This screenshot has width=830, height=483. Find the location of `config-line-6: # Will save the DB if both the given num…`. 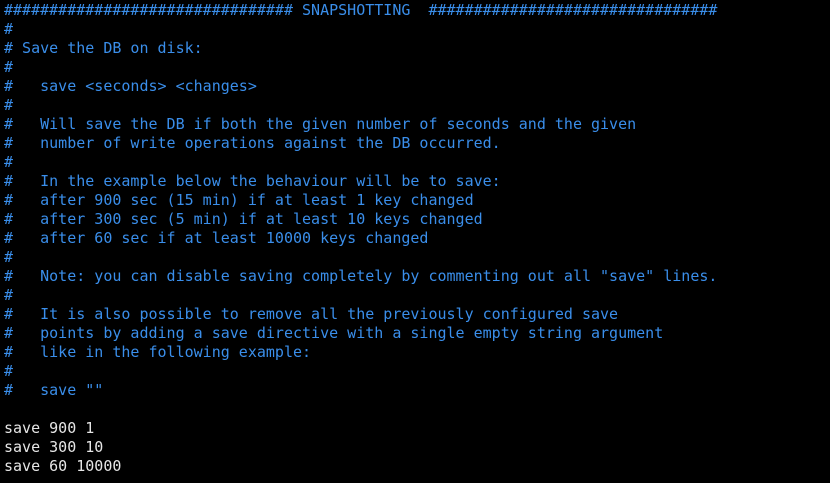

config-line-6: # Will save the DB if both the given num… is located at coordinates (320, 124).